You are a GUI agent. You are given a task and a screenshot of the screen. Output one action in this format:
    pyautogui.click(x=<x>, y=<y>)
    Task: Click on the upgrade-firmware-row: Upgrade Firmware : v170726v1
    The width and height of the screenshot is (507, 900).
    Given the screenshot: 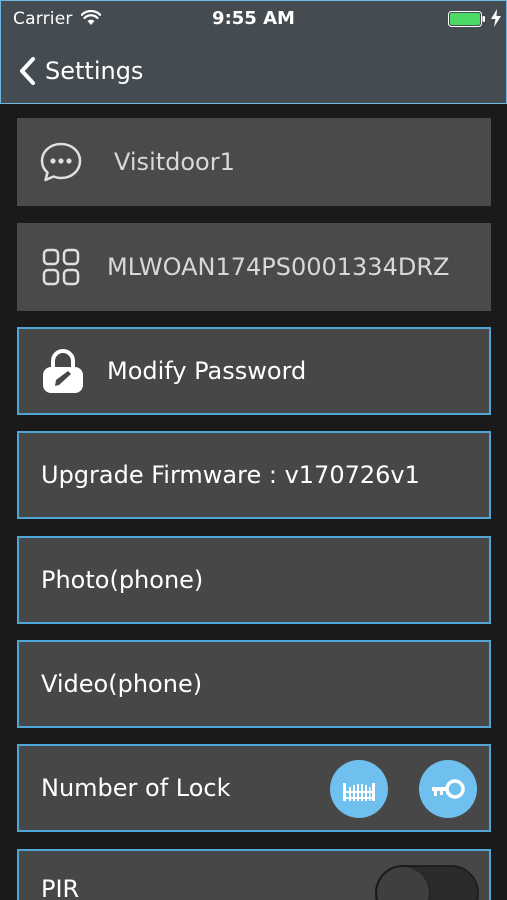 What is the action you would take?
    pyautogui.click(x=254, y=475)
    